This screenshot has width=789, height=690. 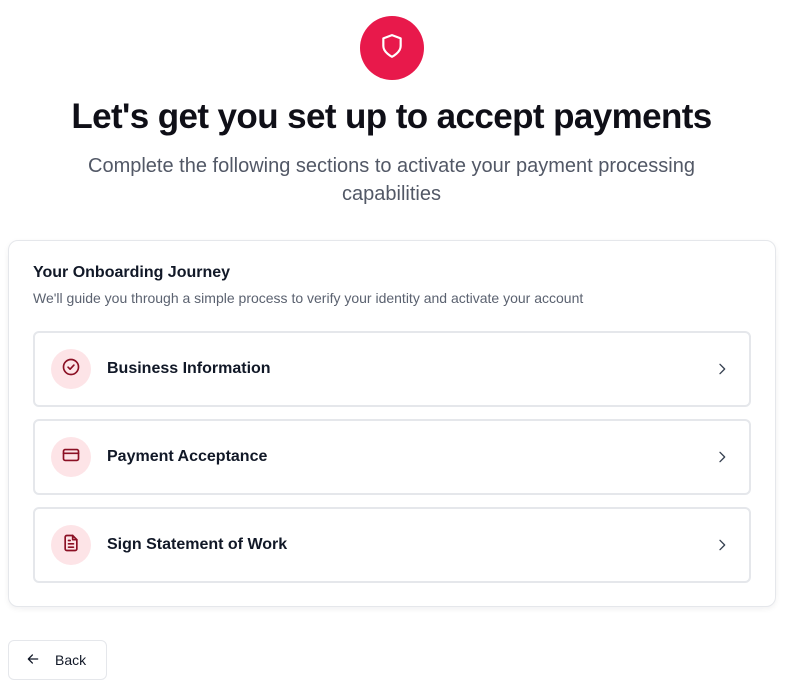 I want to click on back-button: Back, so click(x=57, y=660).